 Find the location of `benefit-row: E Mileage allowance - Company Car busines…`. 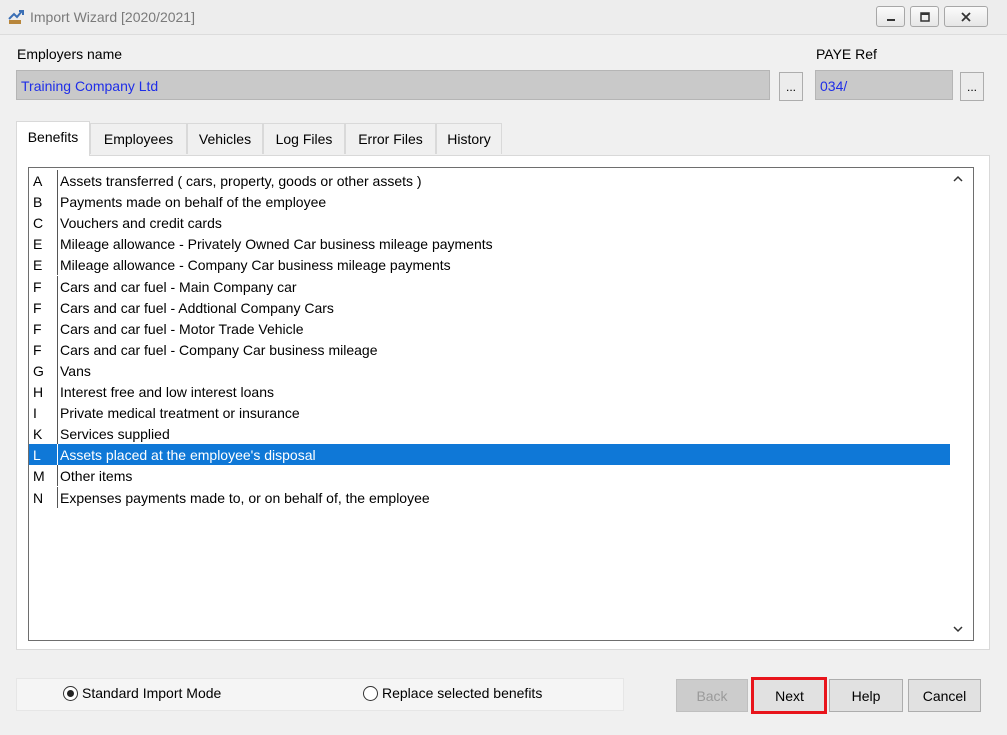

benefit-row: E Mileage allowance - Company Car busines… is located at coordinates (489, 265).